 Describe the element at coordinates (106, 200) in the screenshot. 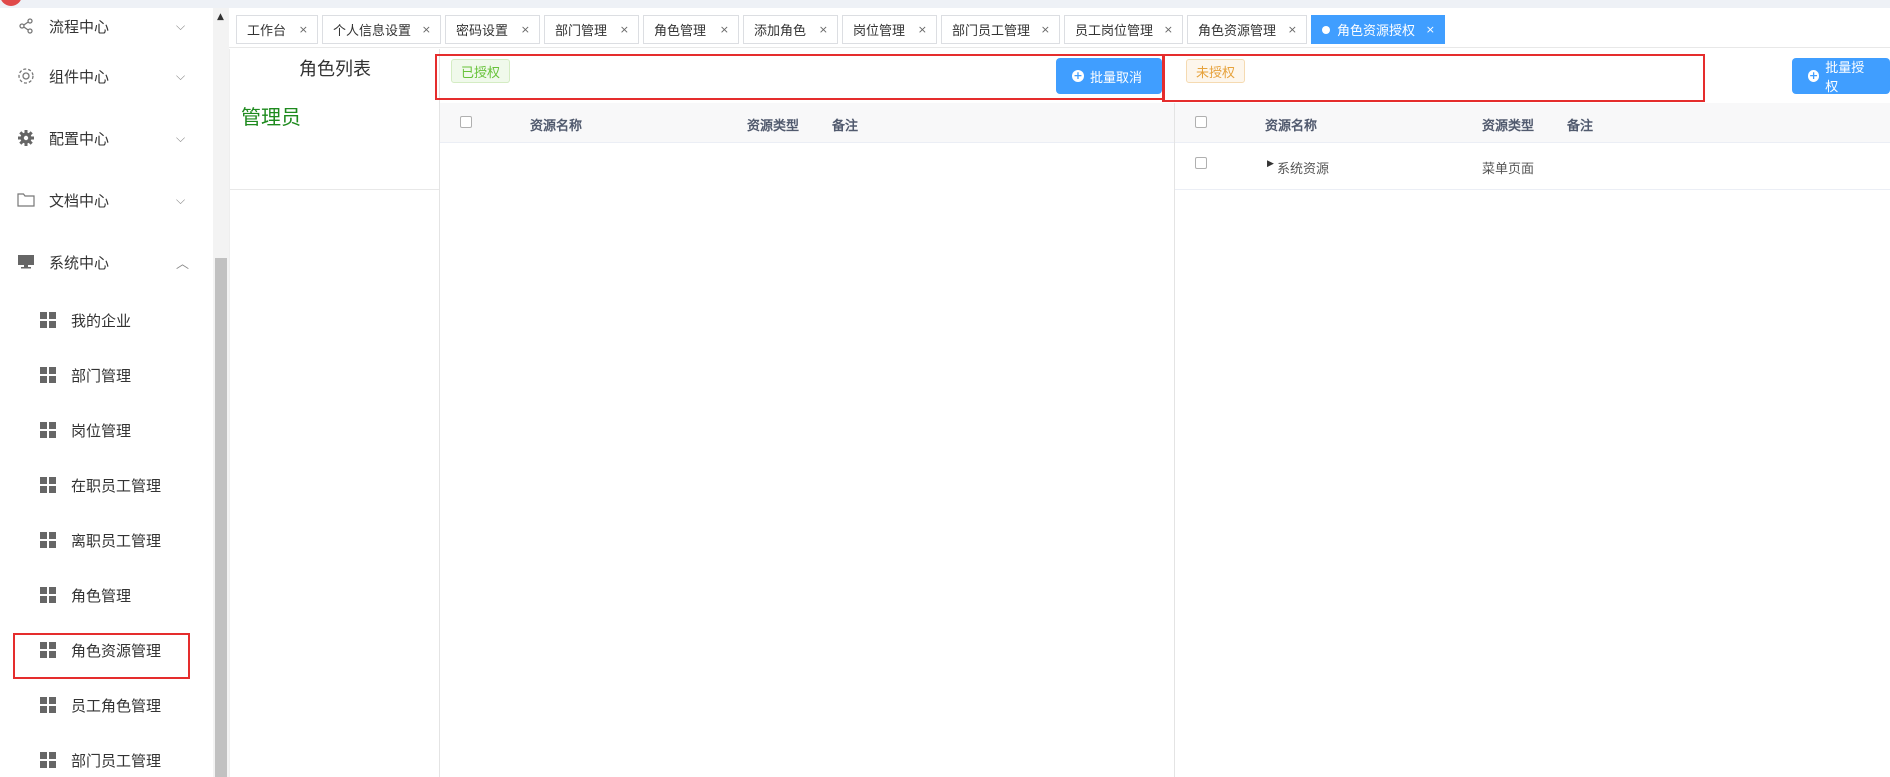

I see `sidebar-group-docs: 文档中心 ⌵` at that location.